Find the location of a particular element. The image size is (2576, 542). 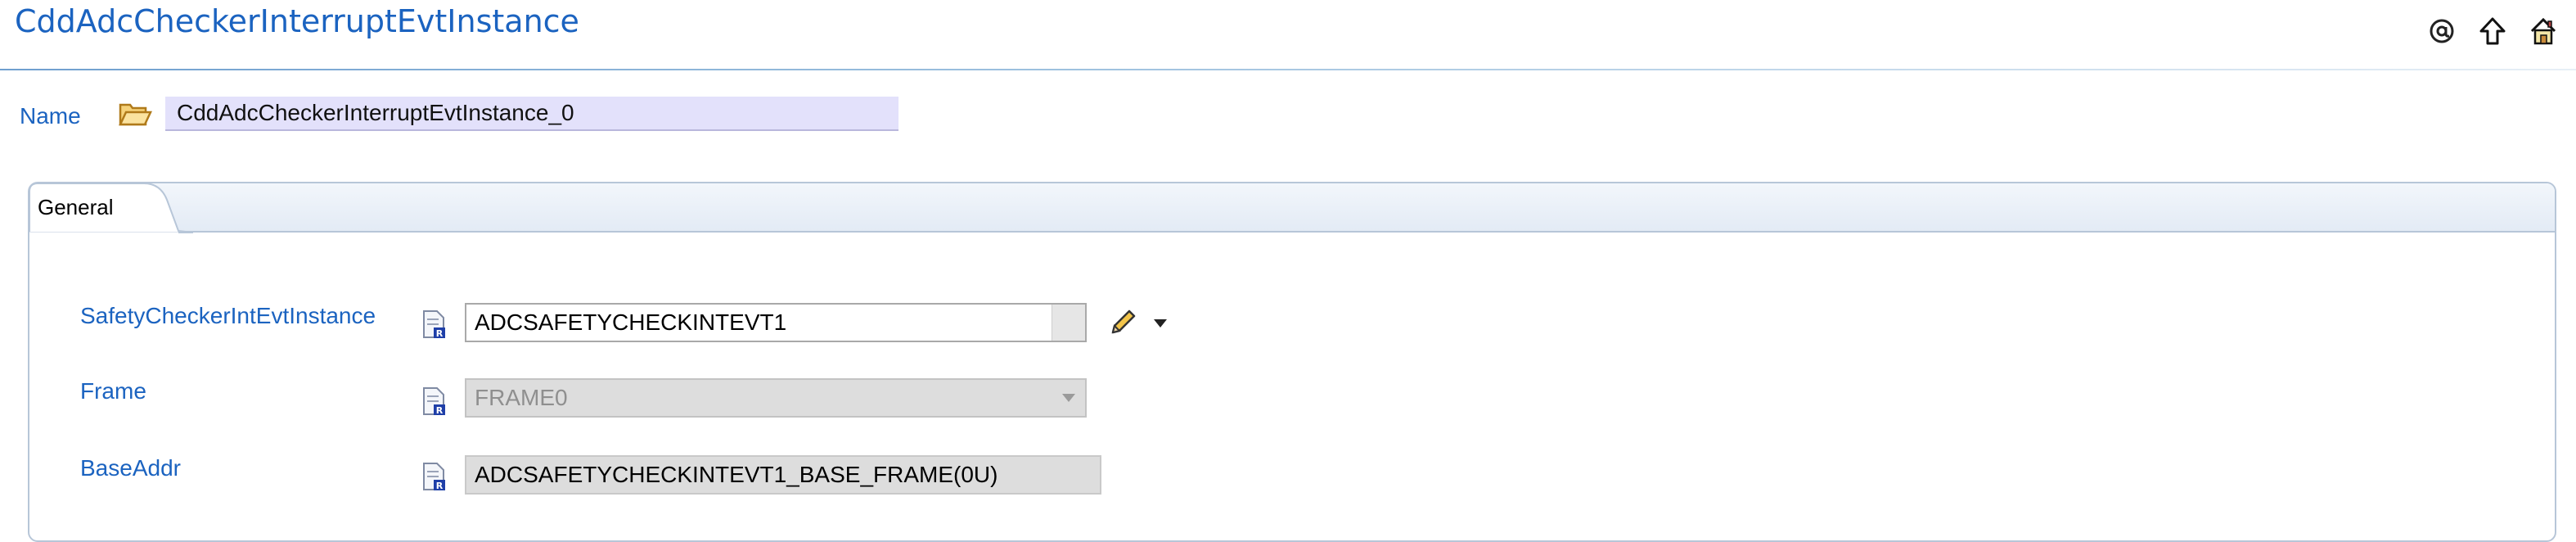

safety-checker-label: SafetyCheckerIntEvtInstance is located at coordinates (228, 316).